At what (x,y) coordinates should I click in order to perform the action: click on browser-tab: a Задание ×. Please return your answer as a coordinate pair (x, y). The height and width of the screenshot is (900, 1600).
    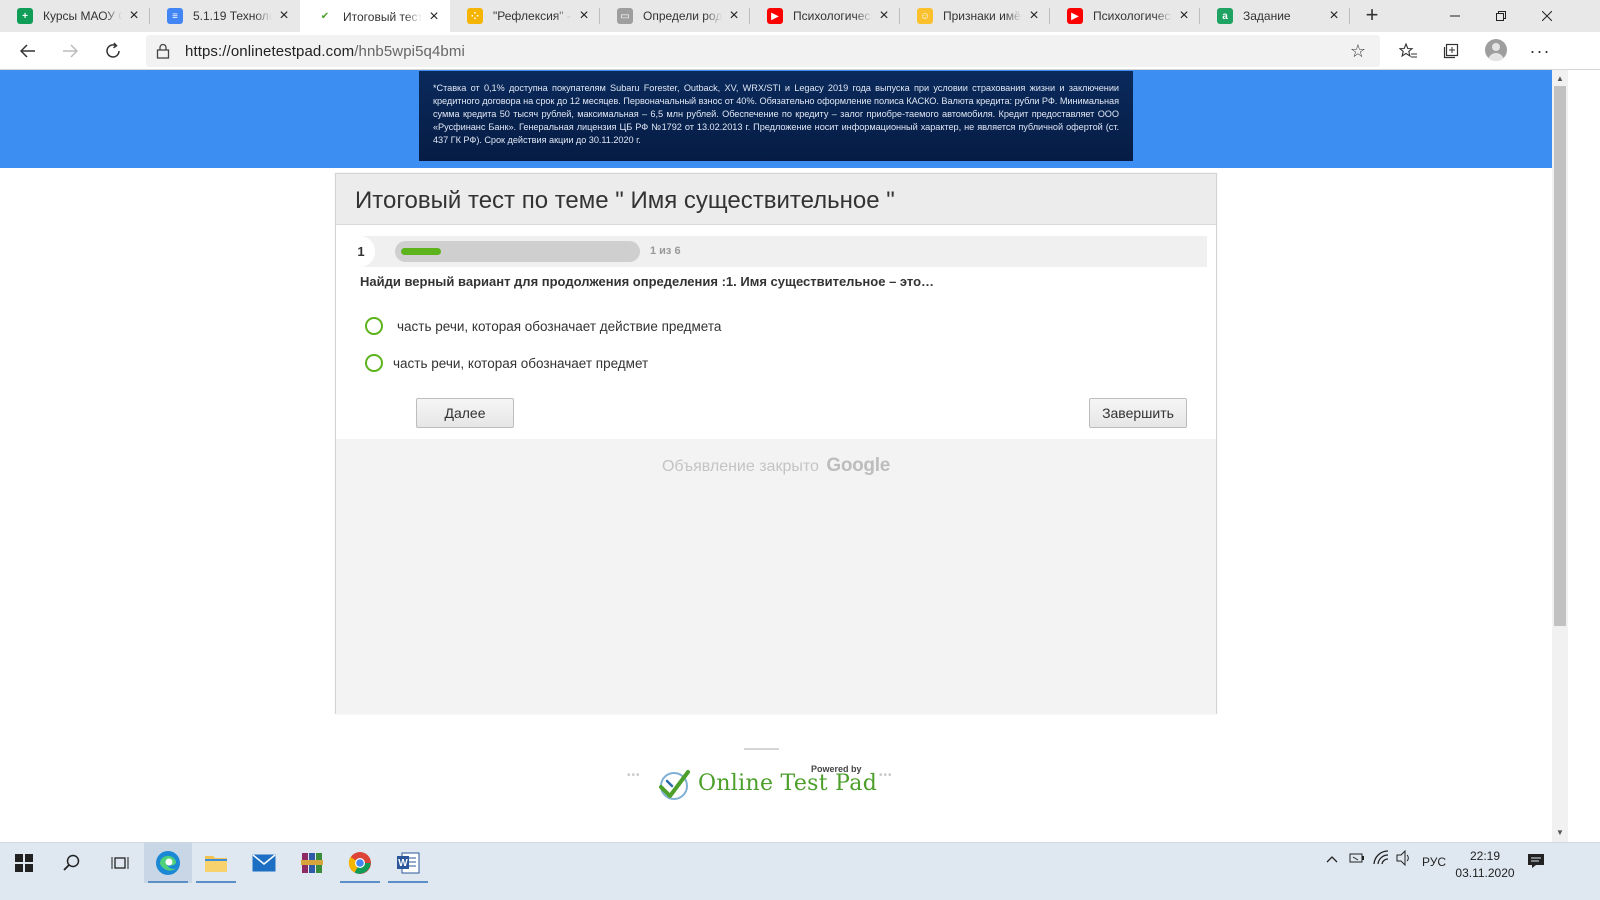
    Looking at the image, I should click on (1275, 16).